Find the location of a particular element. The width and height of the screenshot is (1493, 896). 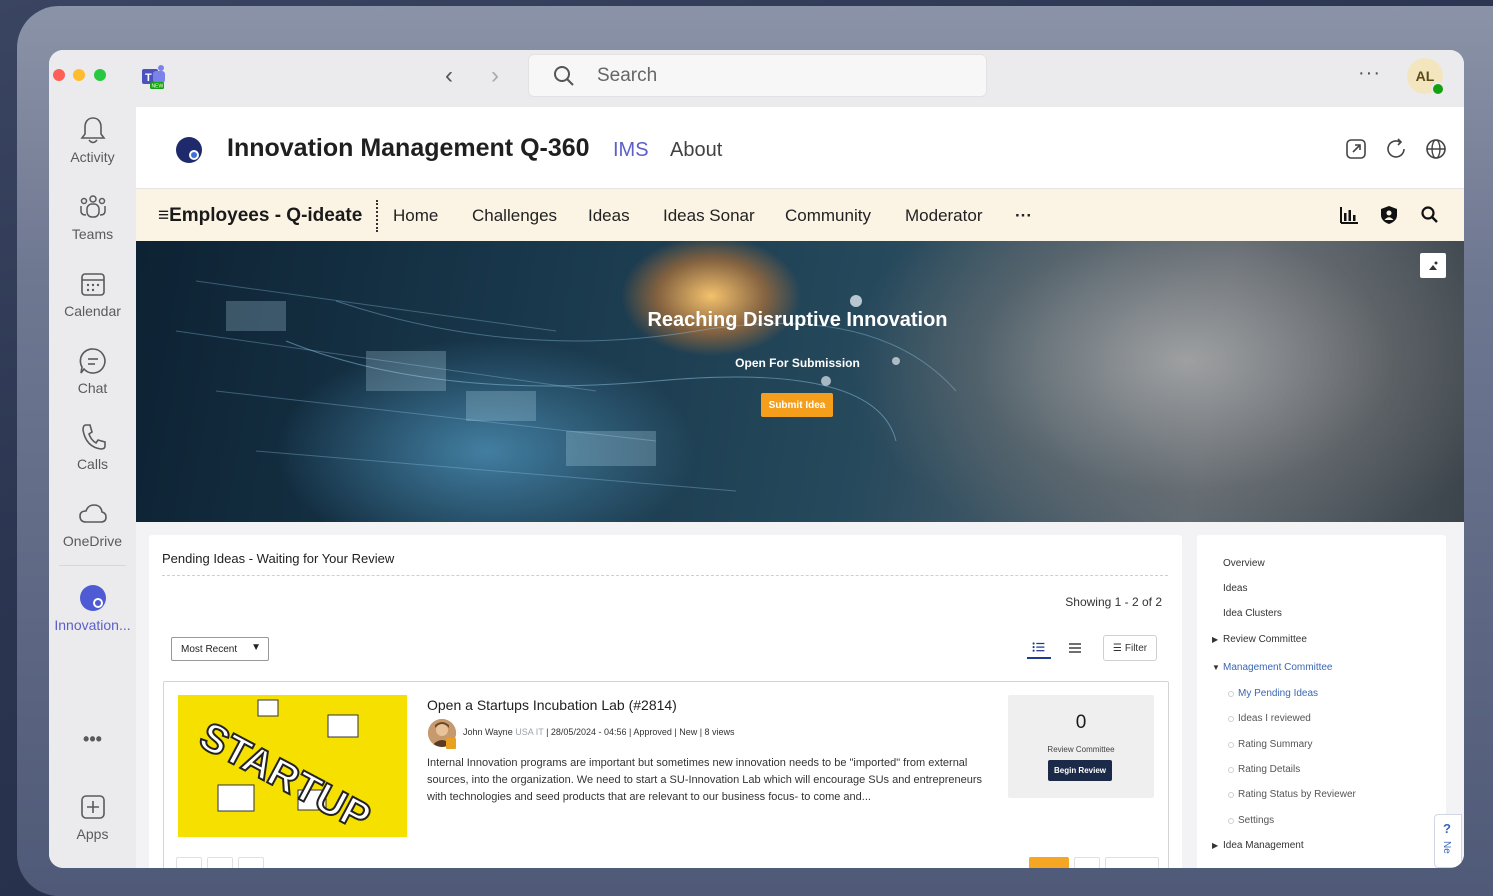

rail-item-activity: Activity is located at coordinates (92, 140).